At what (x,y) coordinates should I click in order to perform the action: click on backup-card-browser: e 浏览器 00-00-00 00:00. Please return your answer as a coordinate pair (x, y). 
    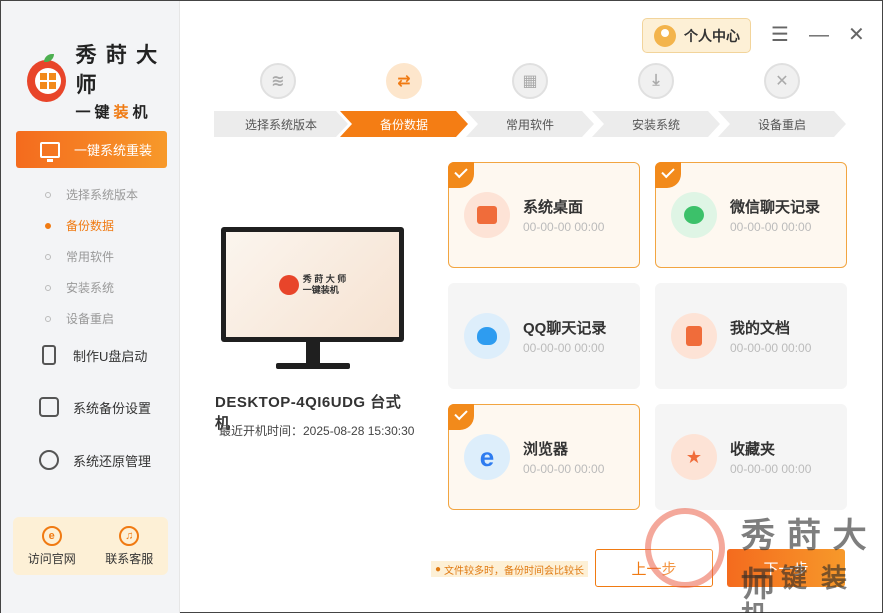
    Looking at the image, I should click on (544, 457).